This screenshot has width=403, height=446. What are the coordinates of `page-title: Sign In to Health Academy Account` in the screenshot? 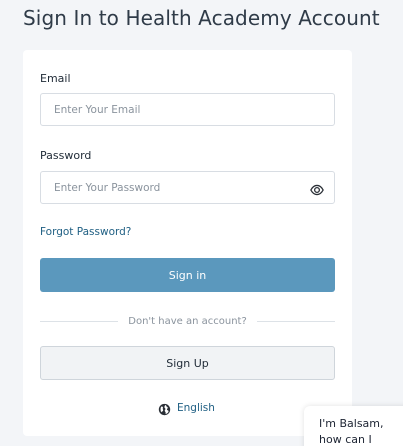 It's located at (201, 18).